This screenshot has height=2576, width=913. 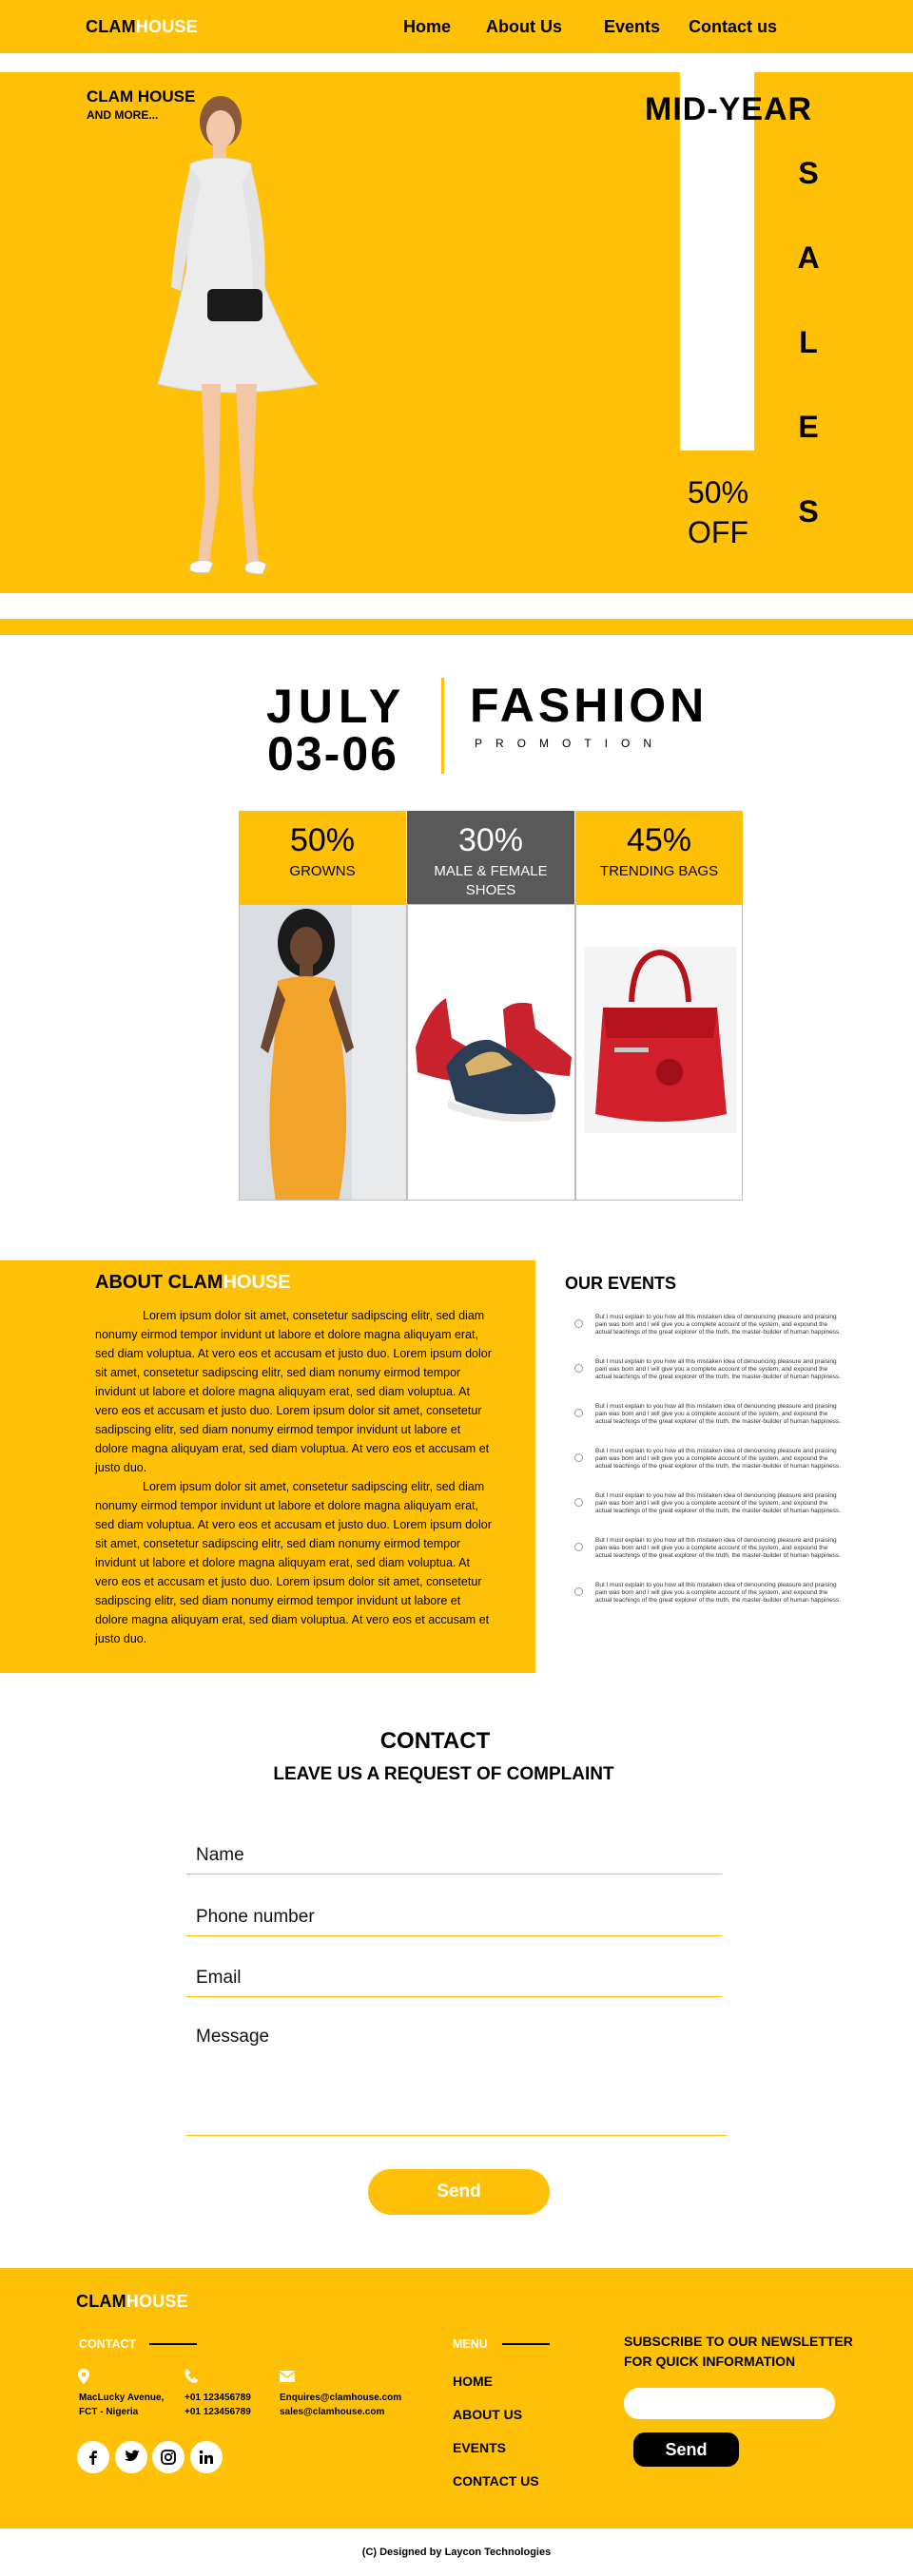 I want to click on hero-headline: MID-YEAR, so click(x=729, y=109).